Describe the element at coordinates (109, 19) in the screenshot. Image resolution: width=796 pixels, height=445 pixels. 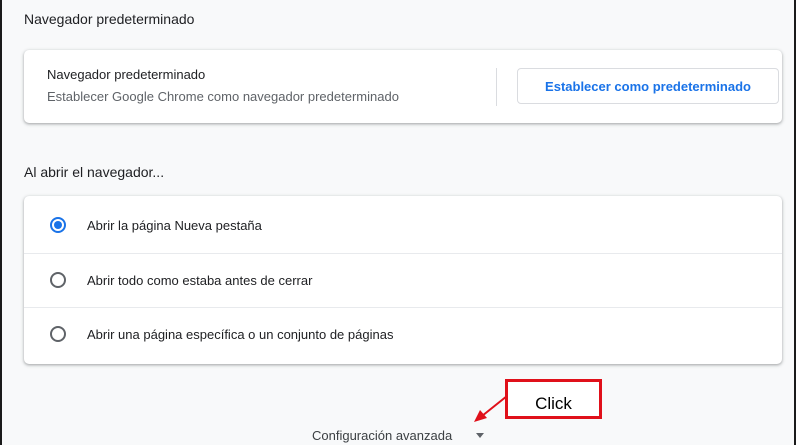
I see `default-browser-section-title: Navegador predeterminado` at that location.